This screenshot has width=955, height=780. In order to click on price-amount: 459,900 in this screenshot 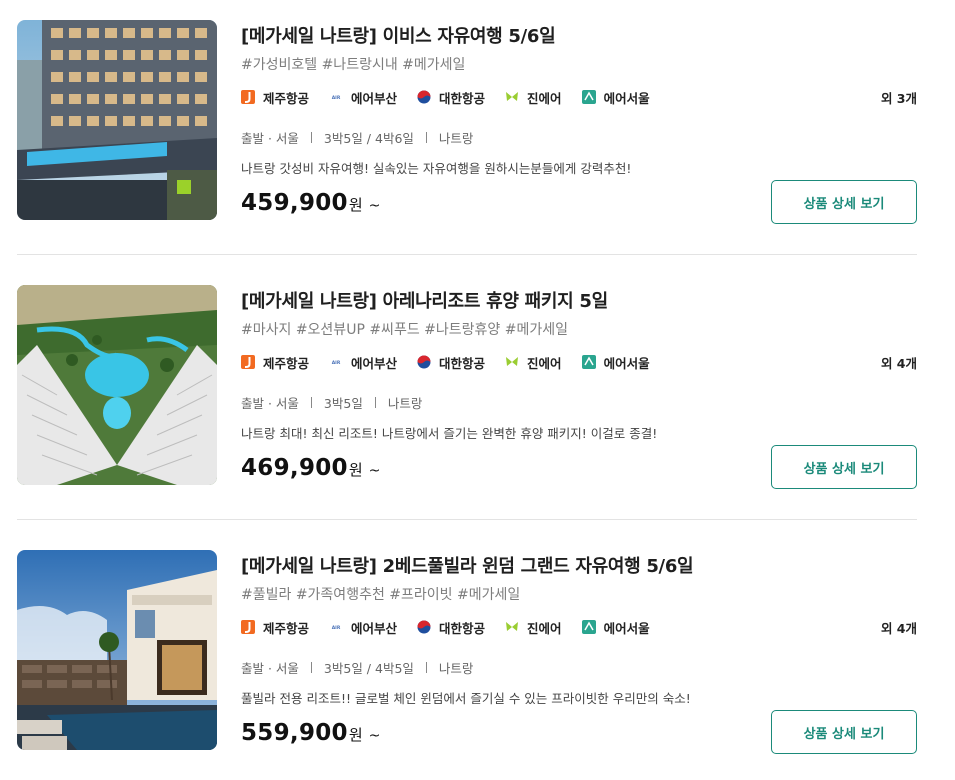, I will do `click(294, 203)`.